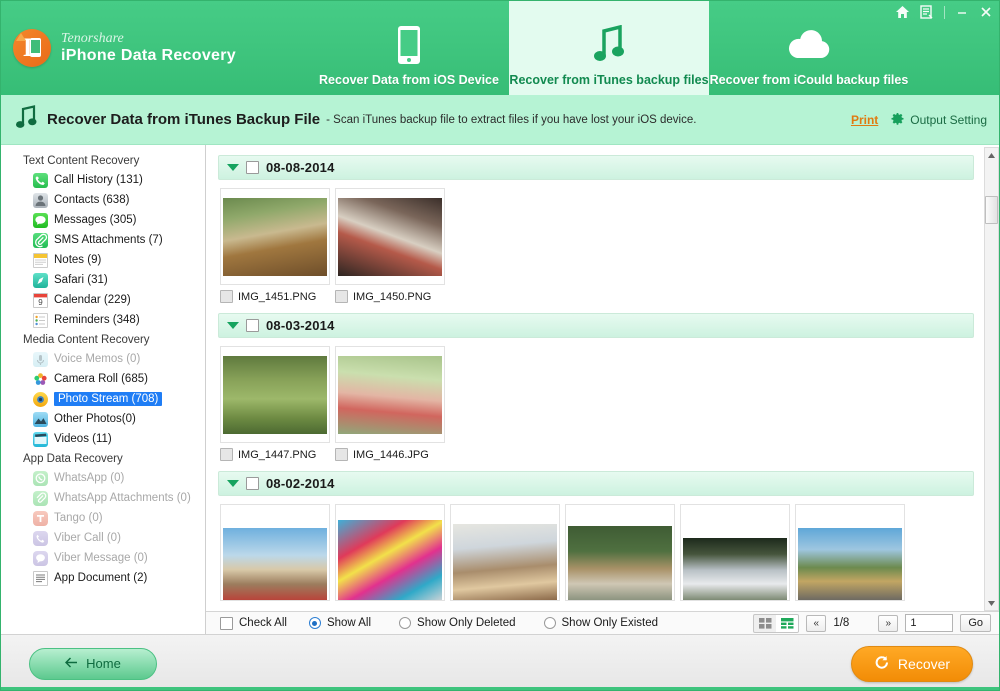  What do you see at coordinates (888, 623) in the screenshot?
I see `last-page-button: »` at bounding box center [888, 623].